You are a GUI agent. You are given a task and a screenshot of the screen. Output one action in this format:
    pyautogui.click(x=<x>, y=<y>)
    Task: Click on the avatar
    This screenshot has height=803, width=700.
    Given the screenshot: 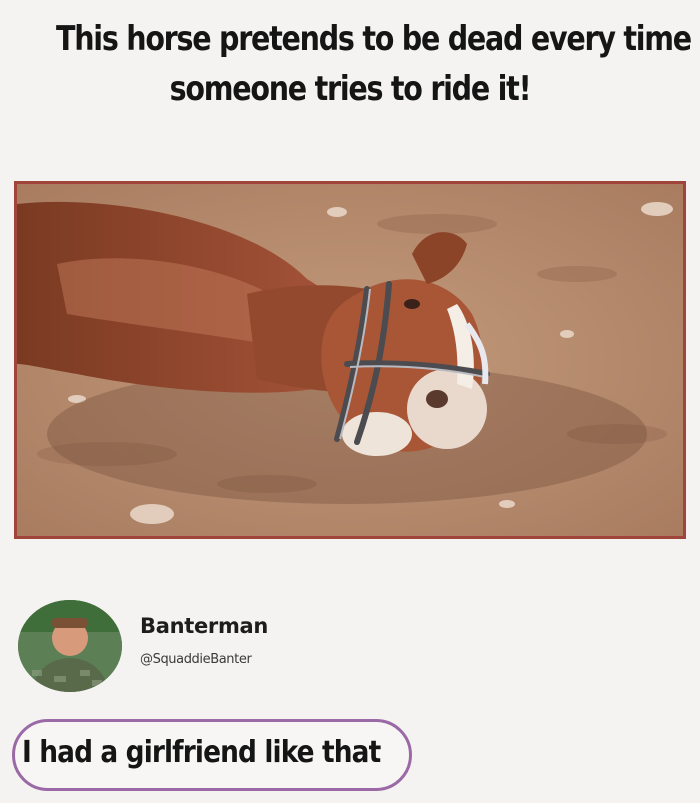 What is the action you would take?
    pyautogui.click(x=70, y=646)
    